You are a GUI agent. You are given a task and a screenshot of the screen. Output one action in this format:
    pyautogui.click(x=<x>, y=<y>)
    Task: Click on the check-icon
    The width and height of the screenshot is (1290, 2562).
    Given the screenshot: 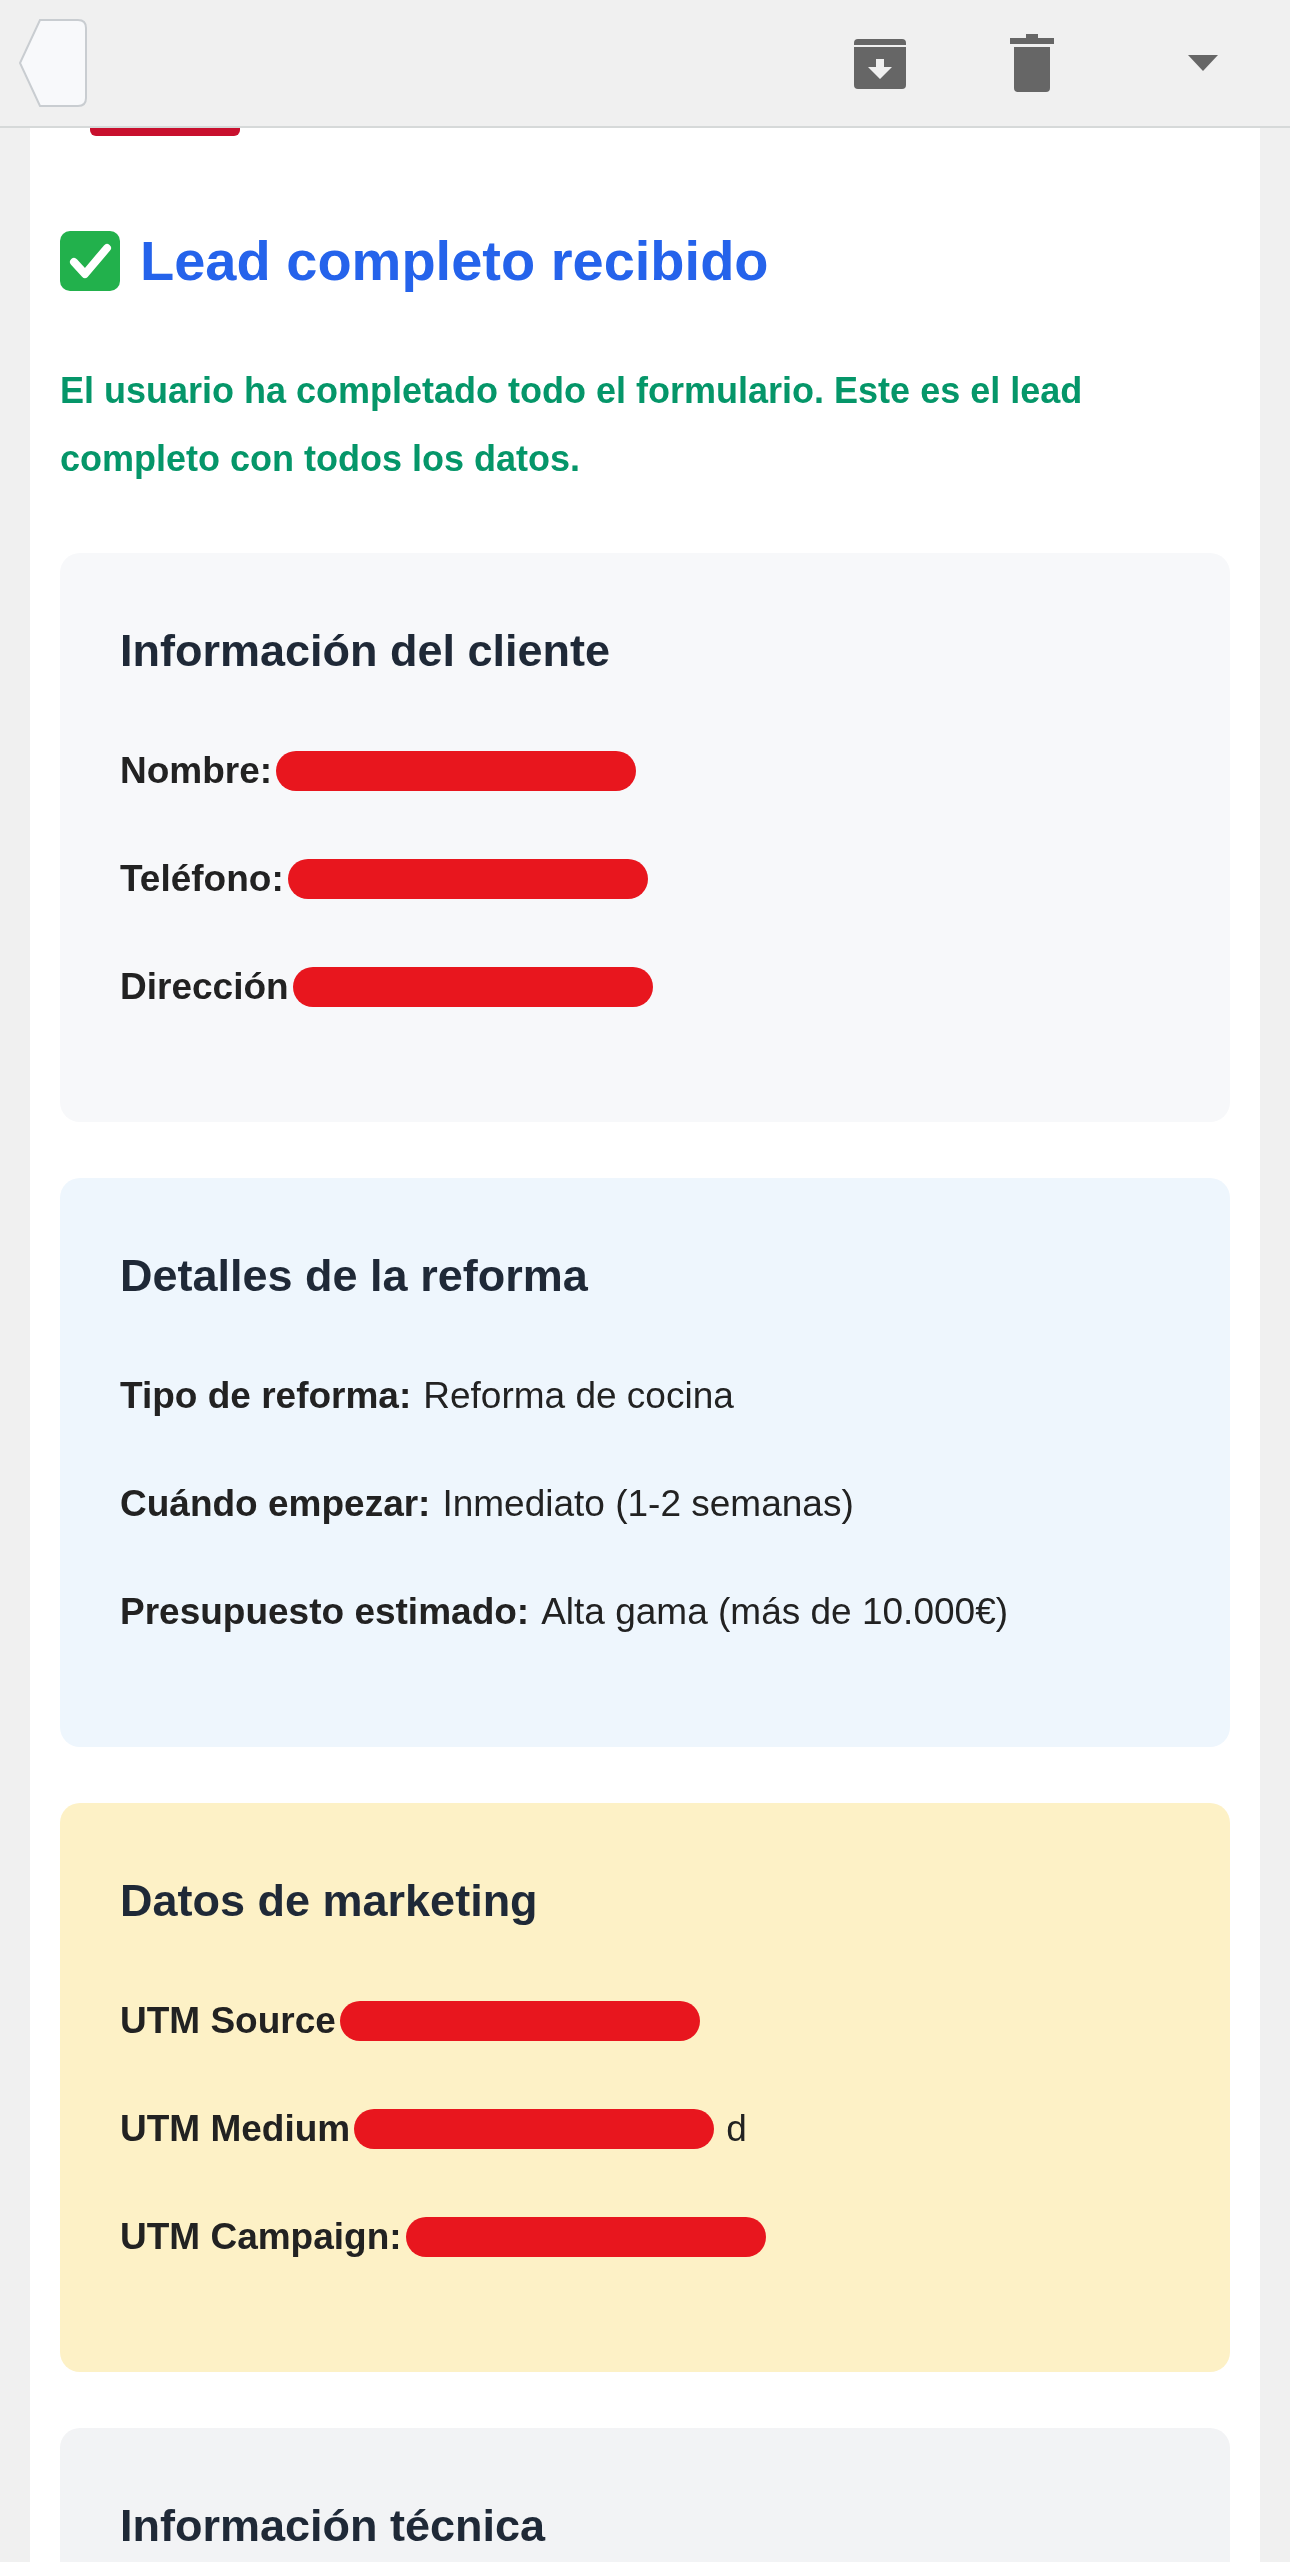 What is the action you would take?
    pyautogui.click(x=90, y=260)
    